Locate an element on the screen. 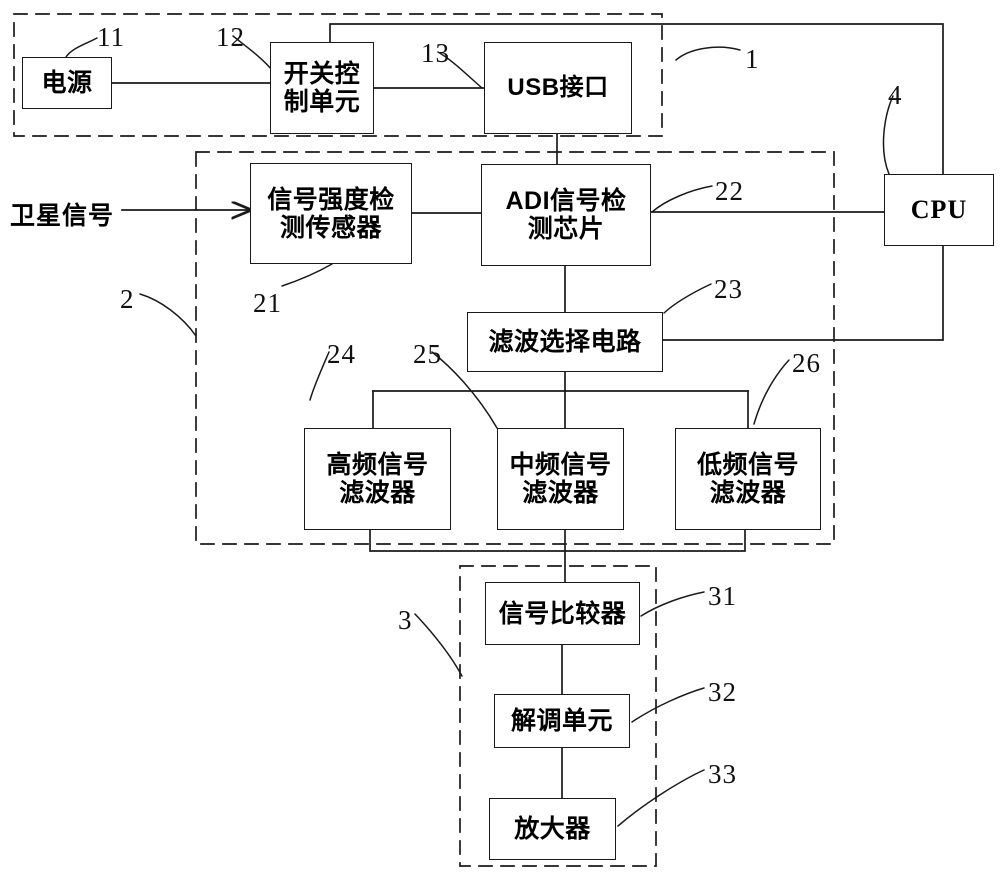 Image resolution: width=1000 pixels, height=873 pixels. switch-control-unit-label: 开关控 制单元 is located at coordinates (322, 88).